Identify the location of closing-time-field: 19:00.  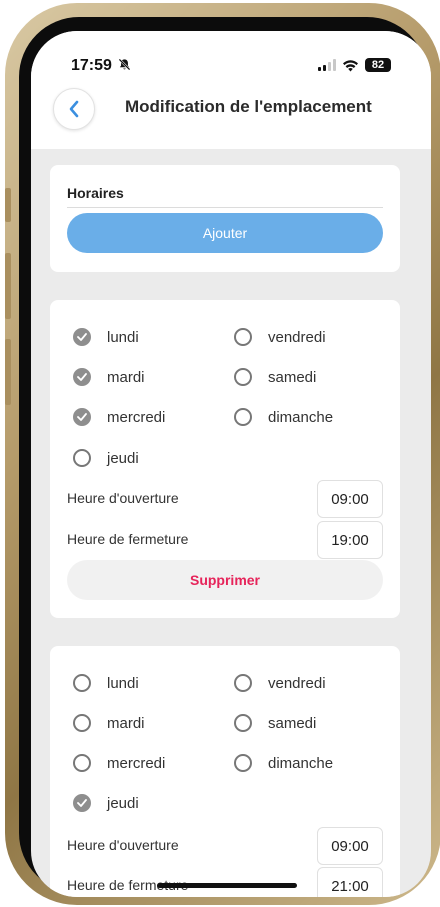
(350, 540).